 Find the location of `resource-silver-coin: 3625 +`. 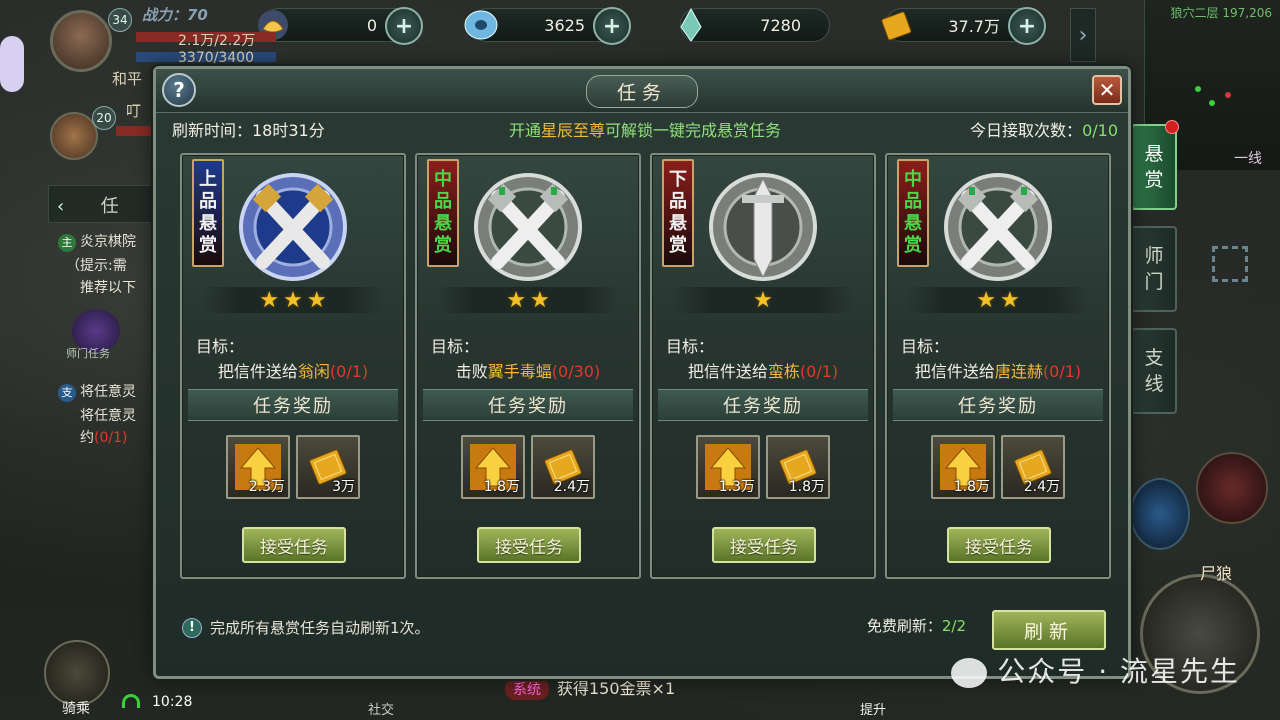

resource-silver-coin: 3625 + is located at coordinates (547, 26).